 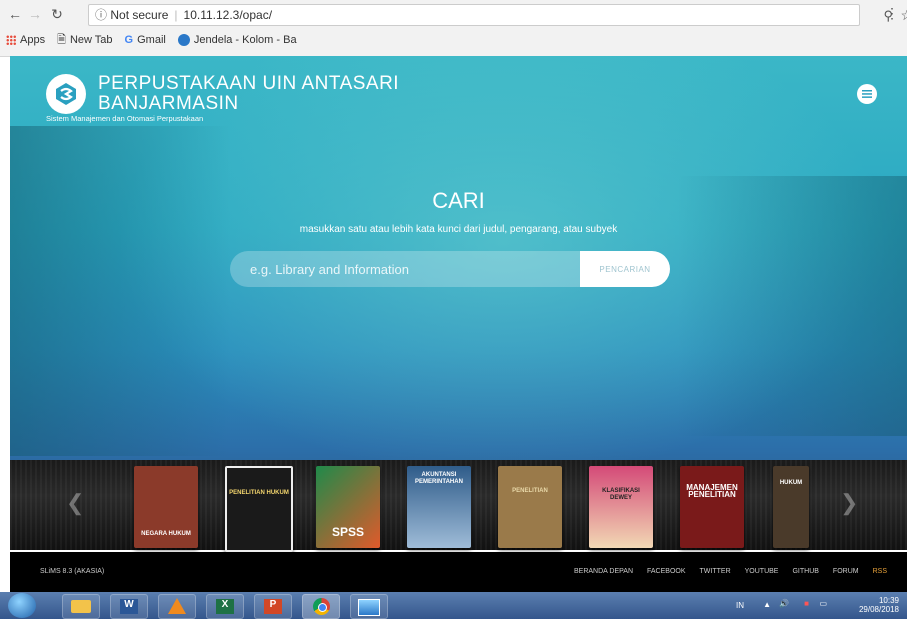 I want to click on language-indicator: IN, so click(x=740, y=605).